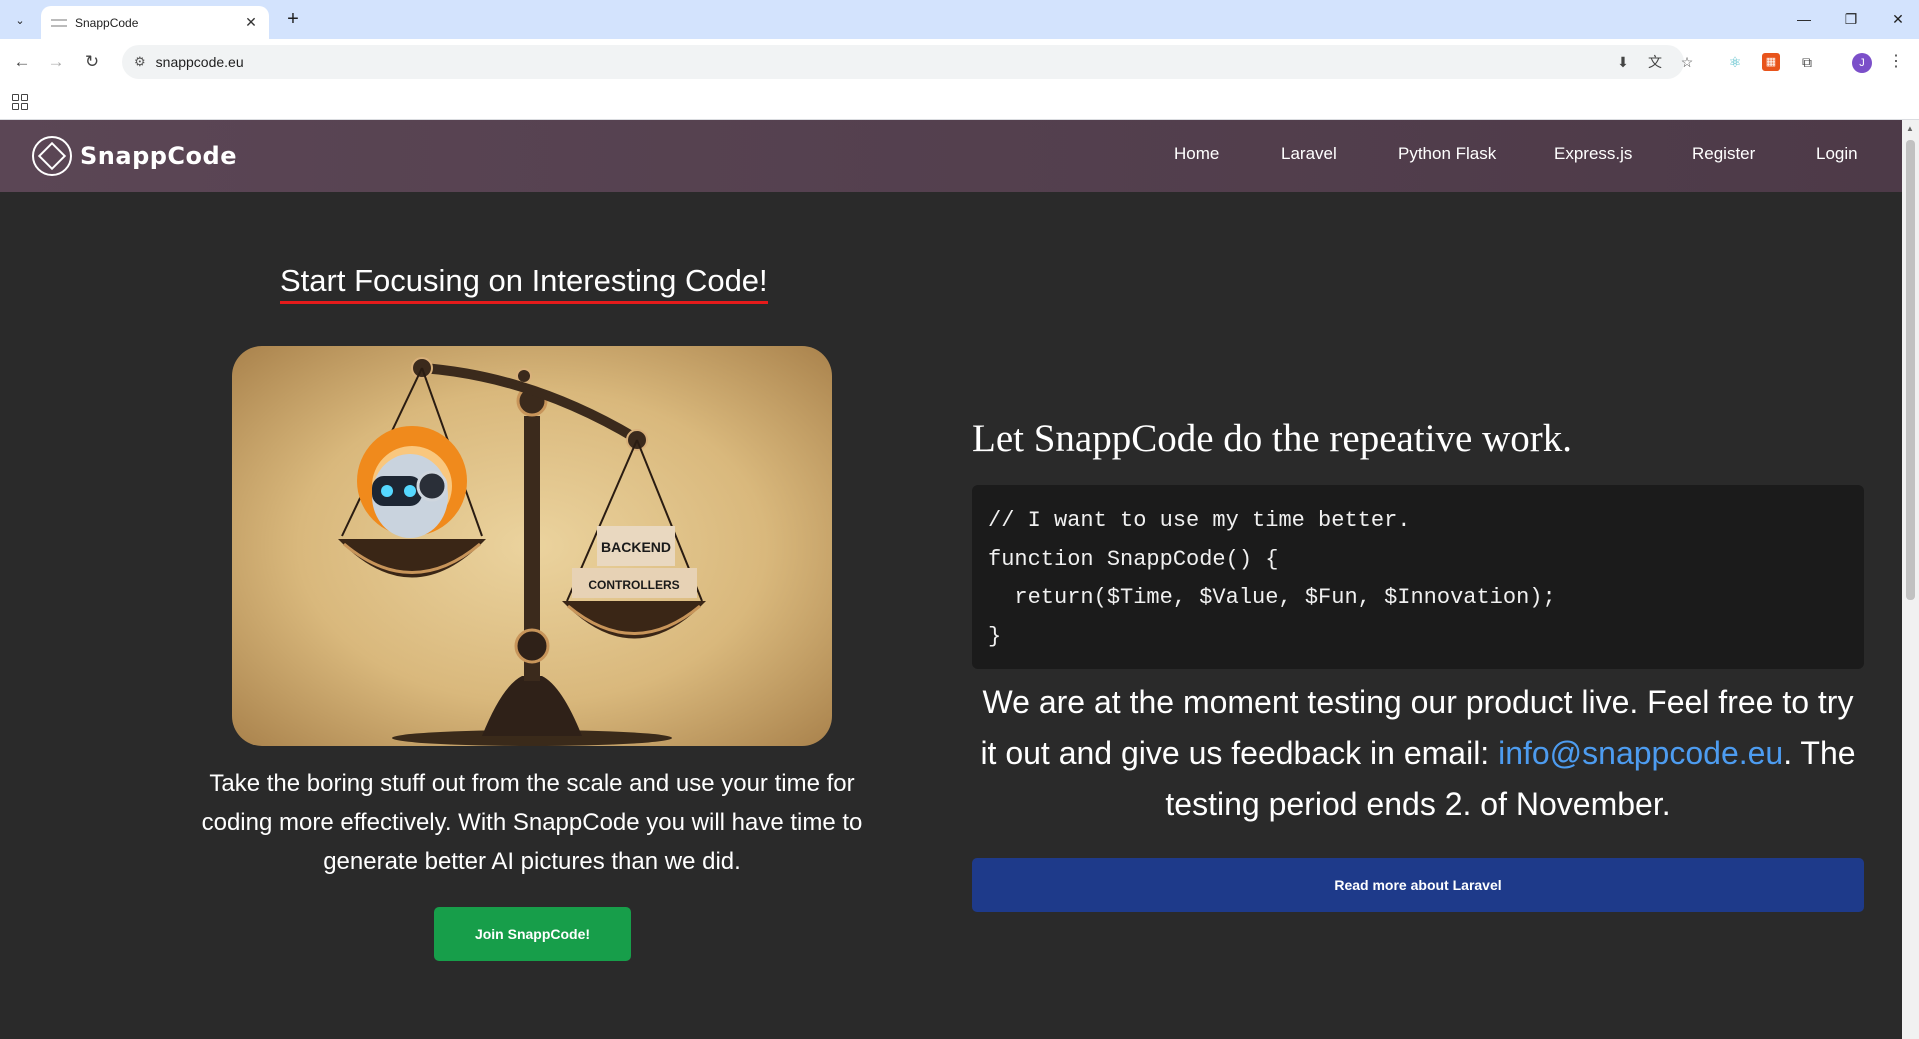  What do you see at coordinates (633, 585) in the screenshot?
I see `image-label-controllers: CONTROLLERS` at bounding box center [633, 585].